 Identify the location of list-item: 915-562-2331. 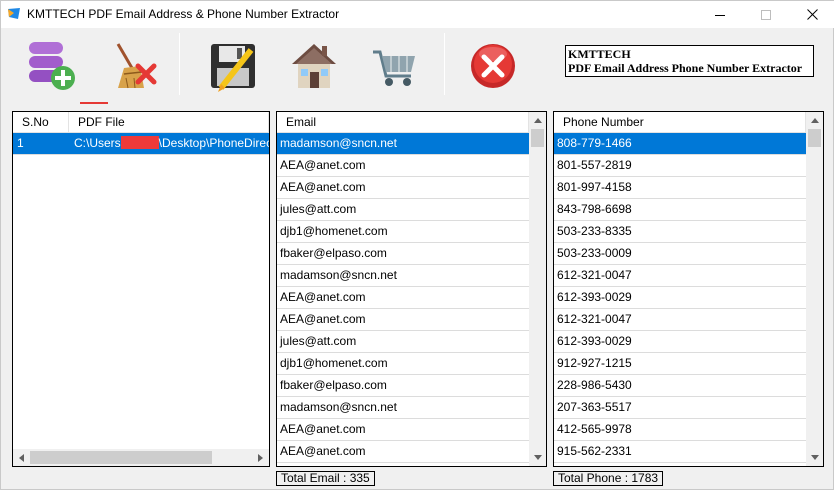
(680, 452).